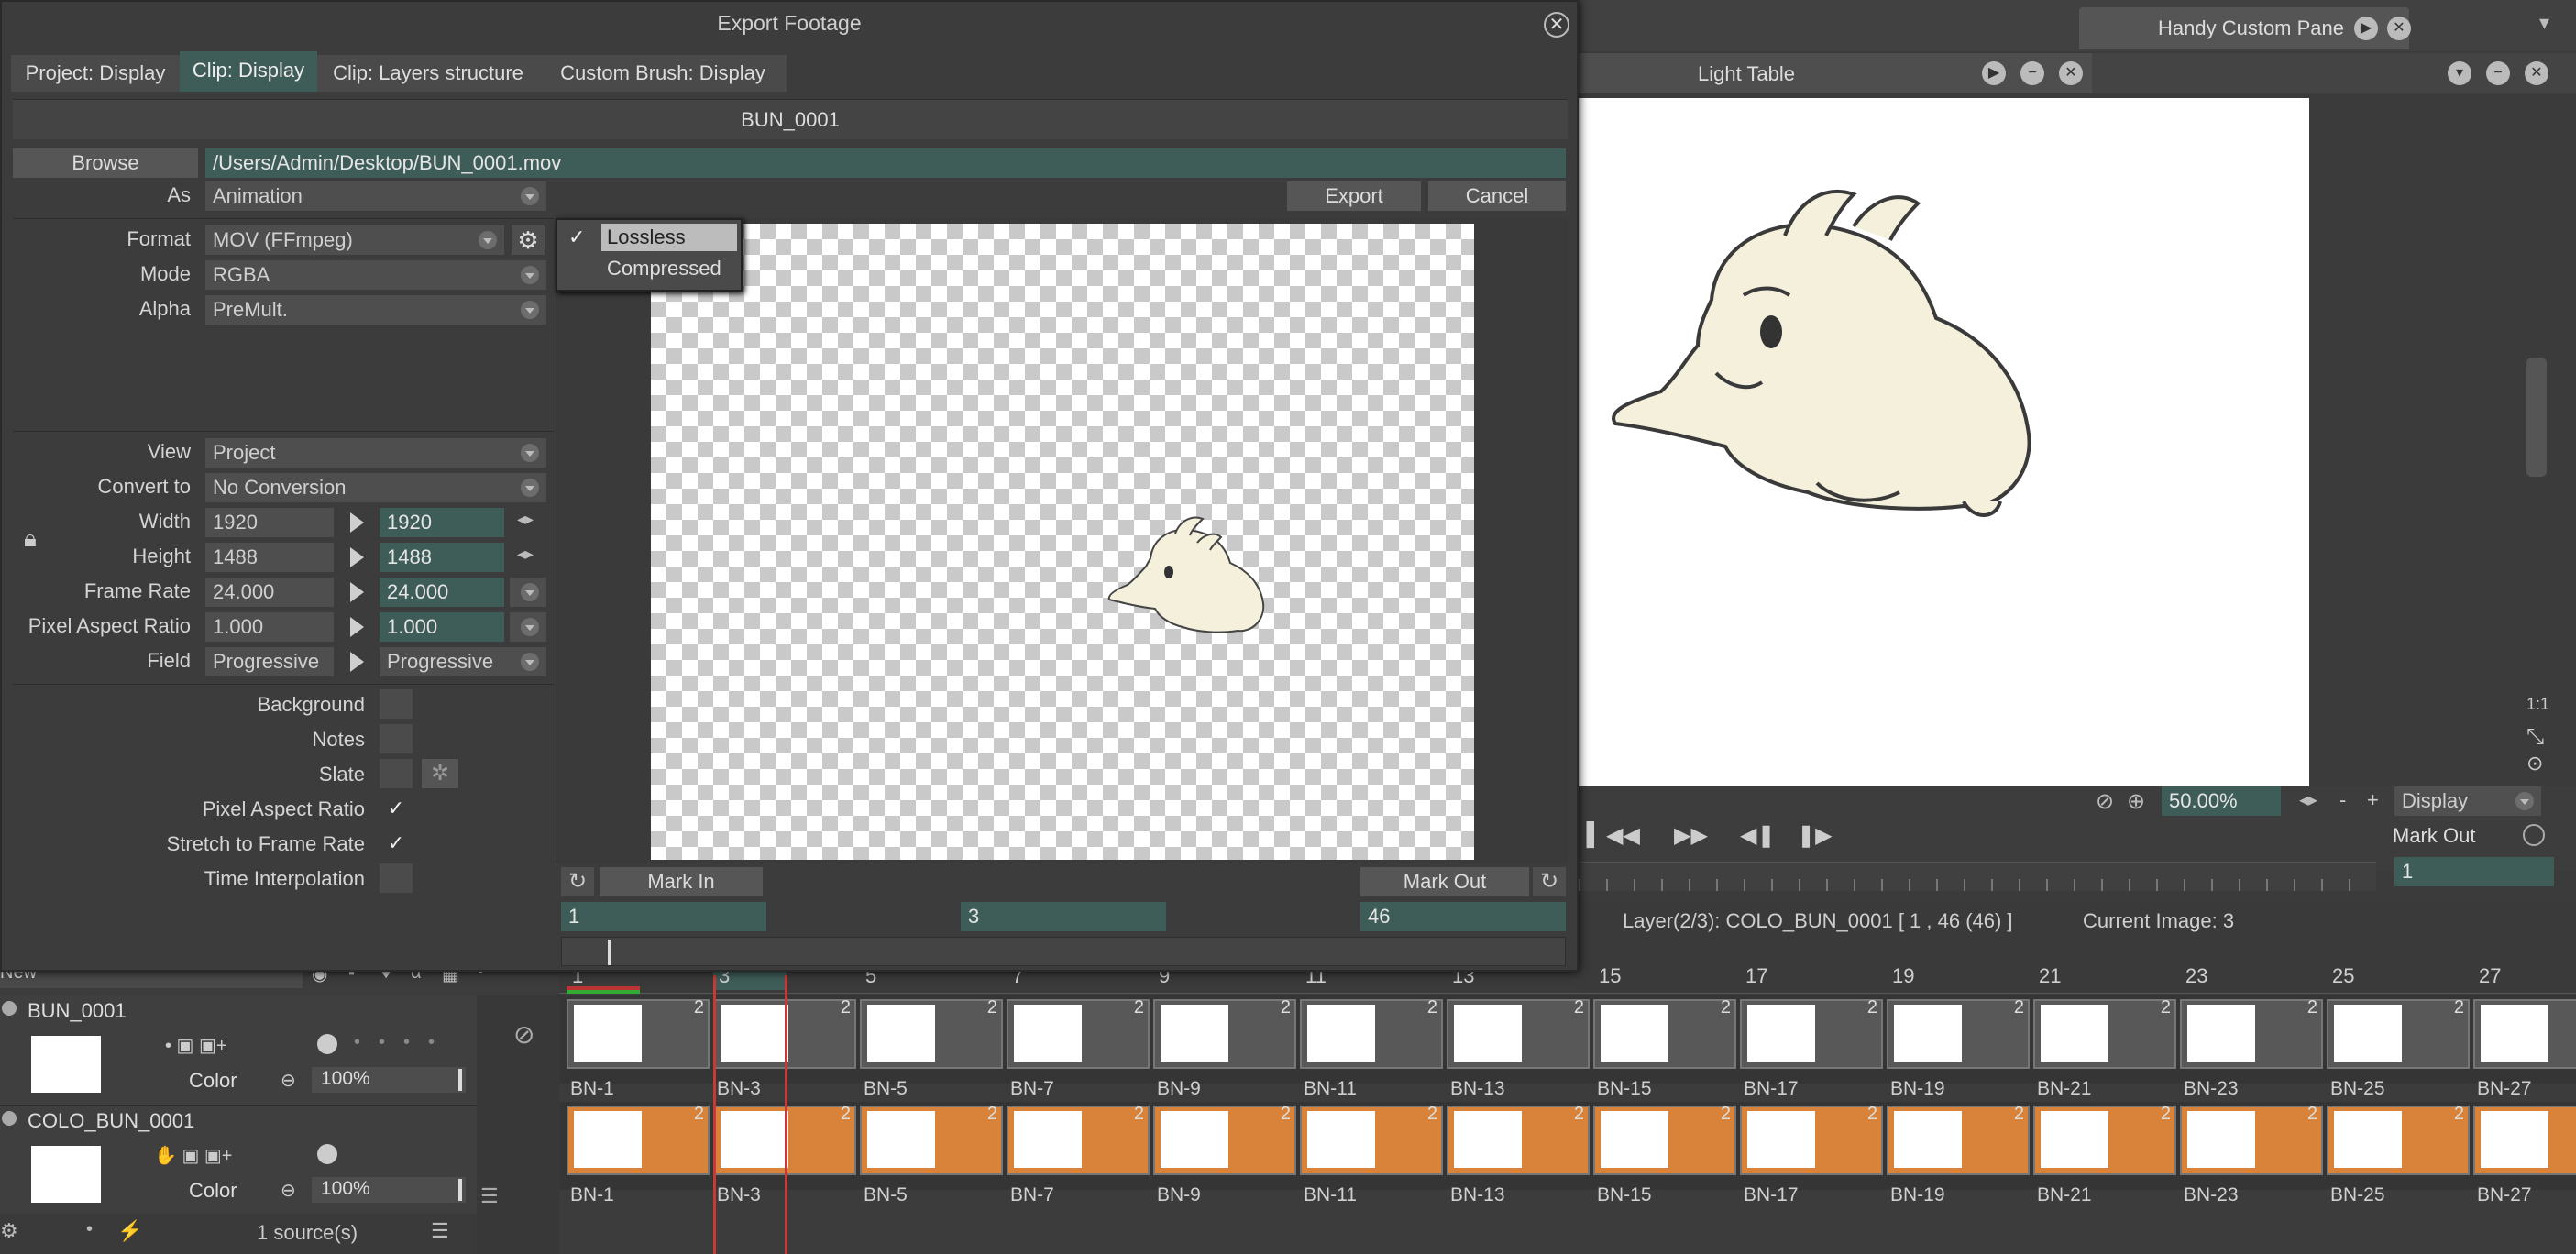 The image size is (2576, 1254). Describe the element at coordinates (396, 843) in the screenshot. I see `stretch-checkbox-checked: ✓` at that location.